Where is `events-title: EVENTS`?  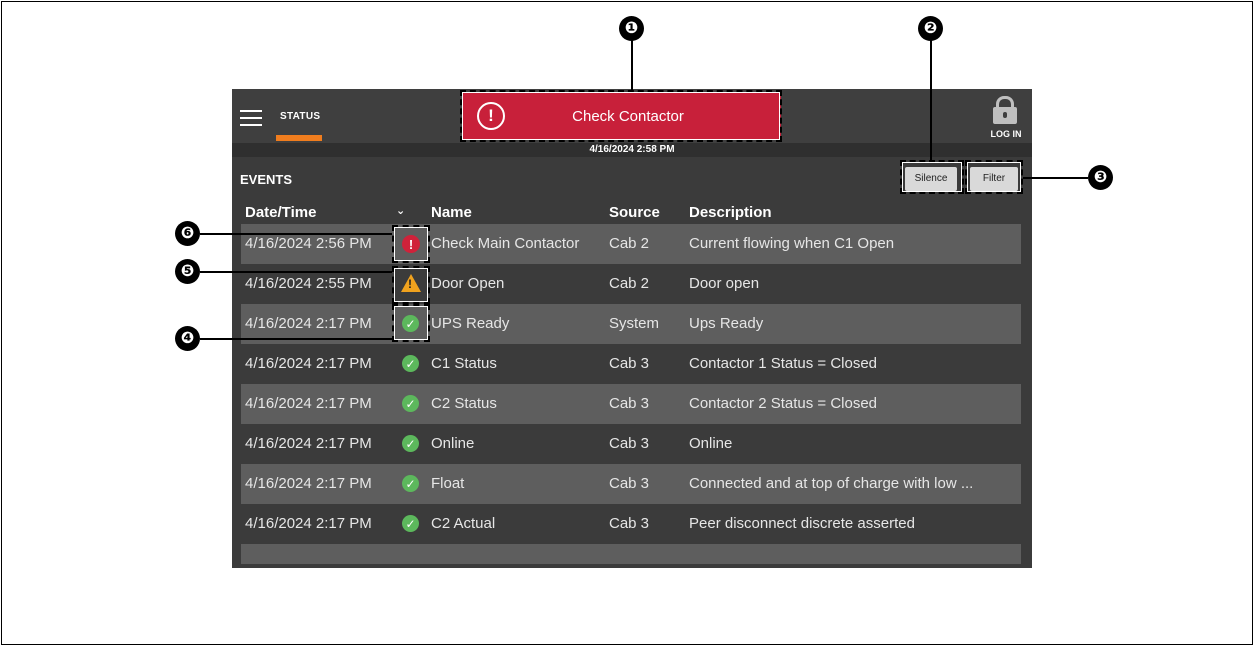 events-title: EVENTS is located at coordinates (266, 179).